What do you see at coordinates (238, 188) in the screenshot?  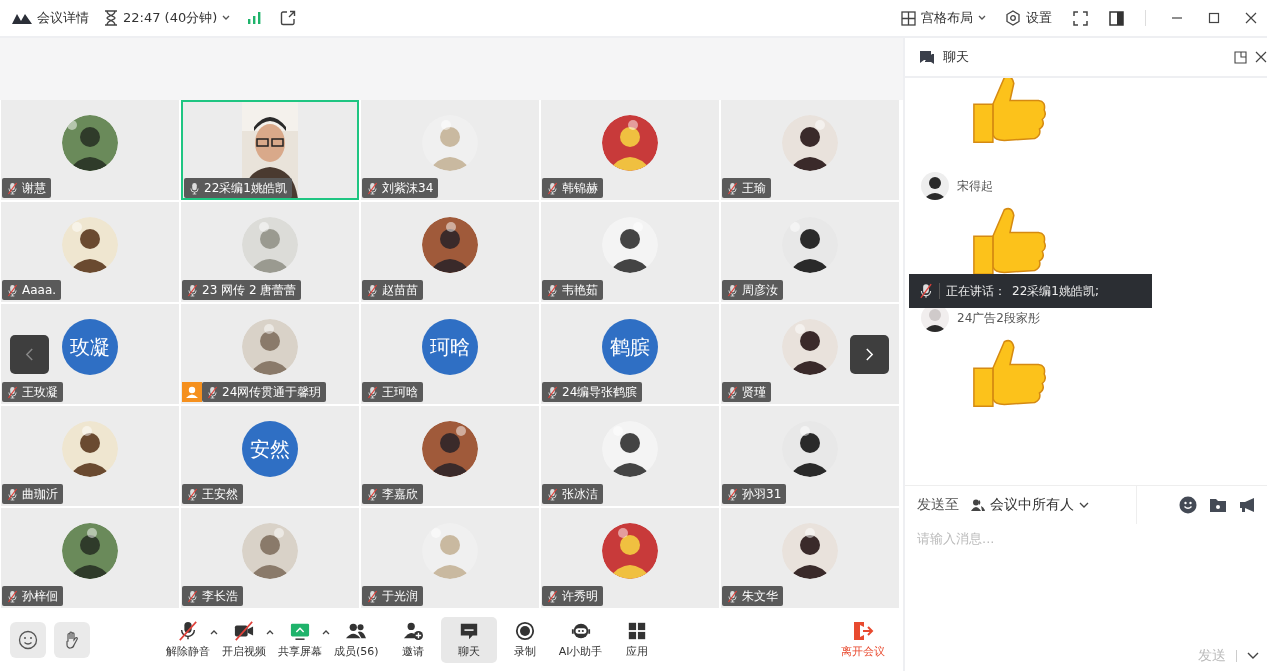 I see `participant-name-tag: 22采编1姚皓凯` at bounding box center [238, 188].